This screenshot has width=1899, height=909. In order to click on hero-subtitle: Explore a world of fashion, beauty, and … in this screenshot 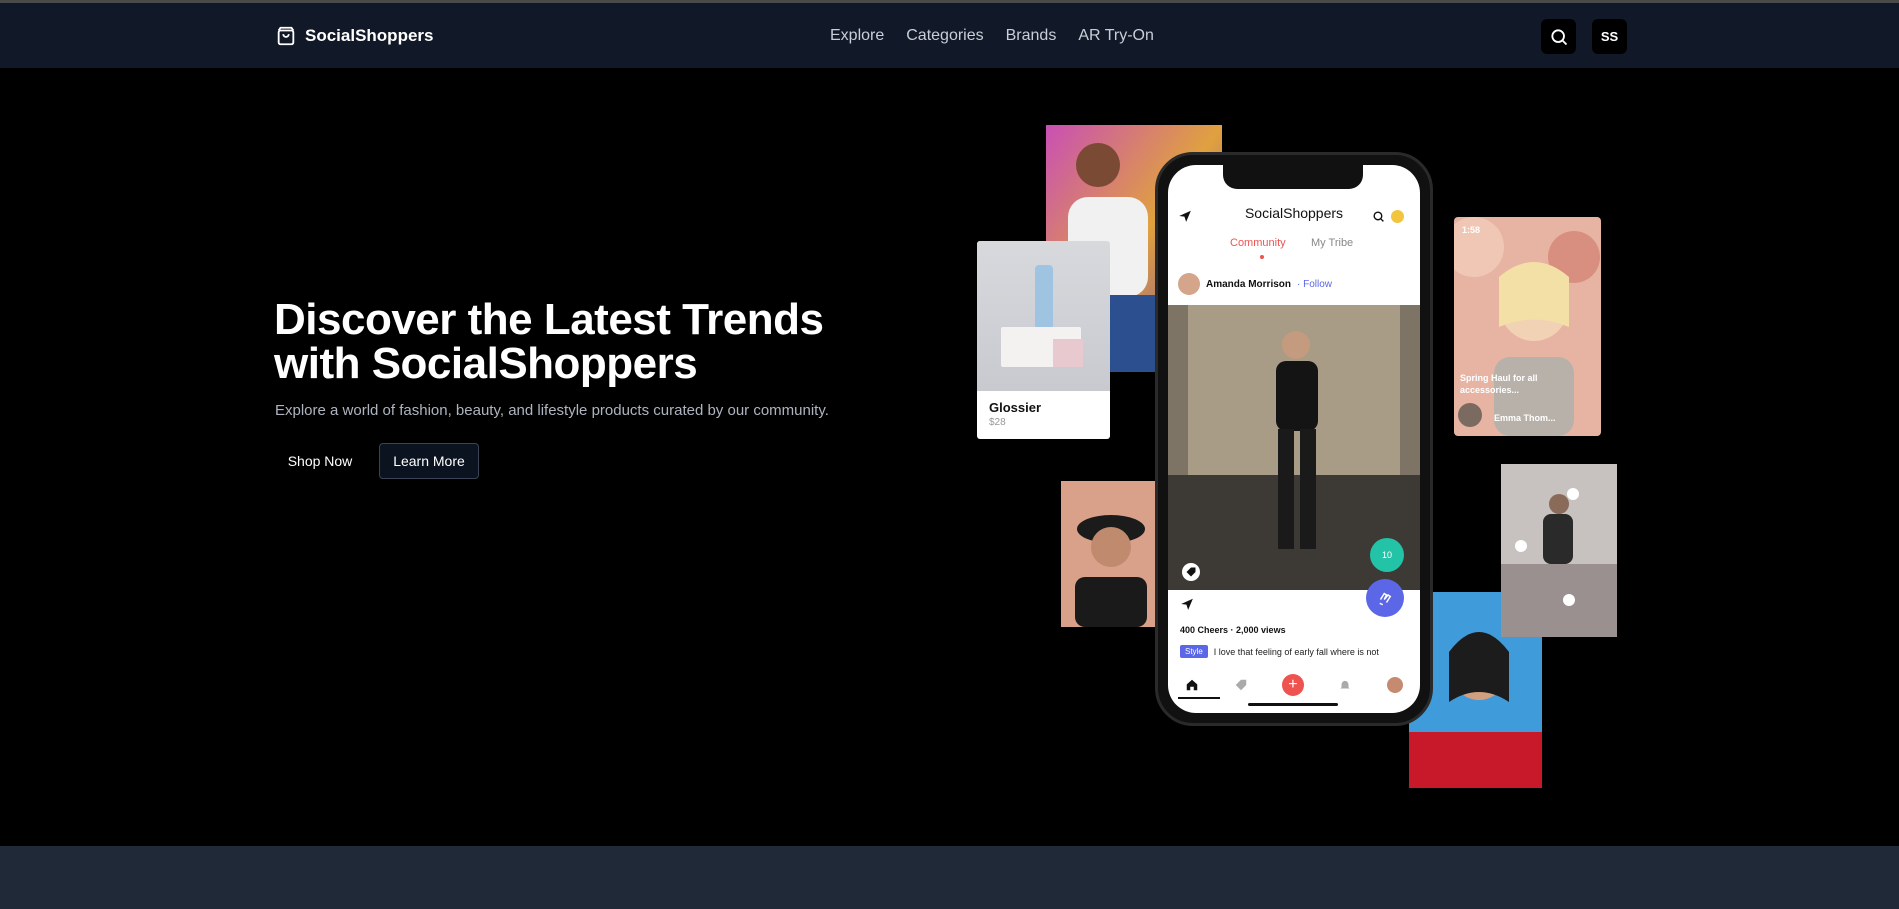, I will do `click(552, 410)`.